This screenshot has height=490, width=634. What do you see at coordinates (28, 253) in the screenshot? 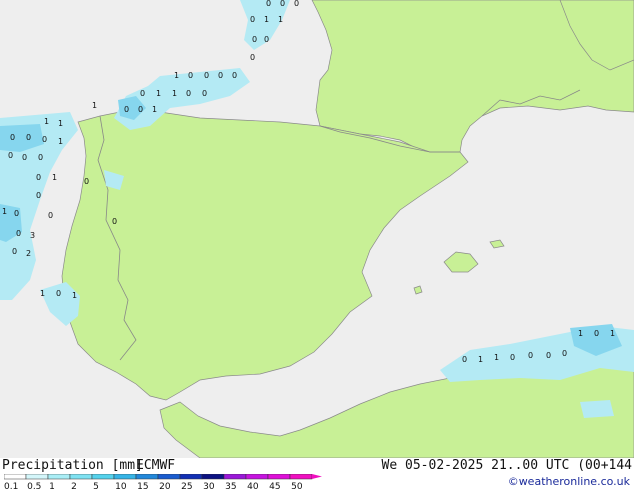
I see `precip-value: 2` at bounding box center [28, 253].